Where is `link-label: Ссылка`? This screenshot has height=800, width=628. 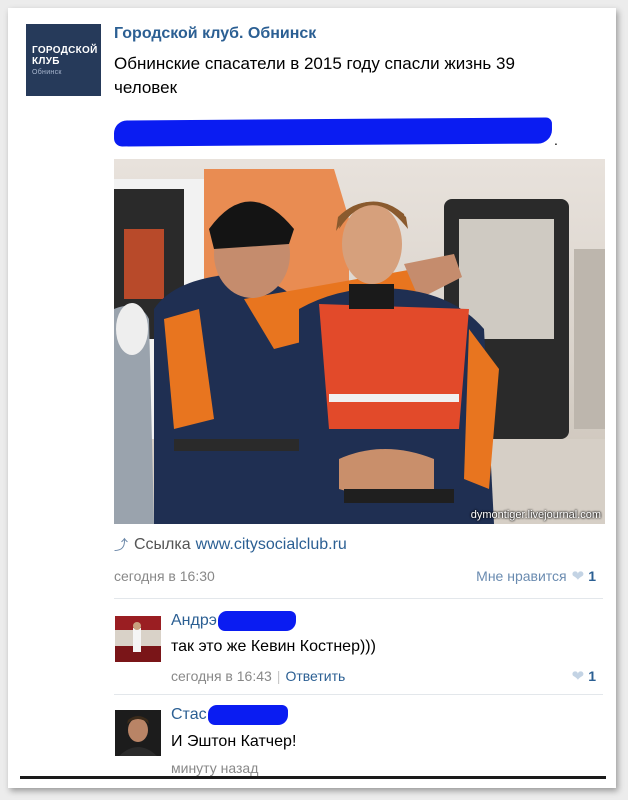
link-label: Ссылка is located at coordinates (162, 544).